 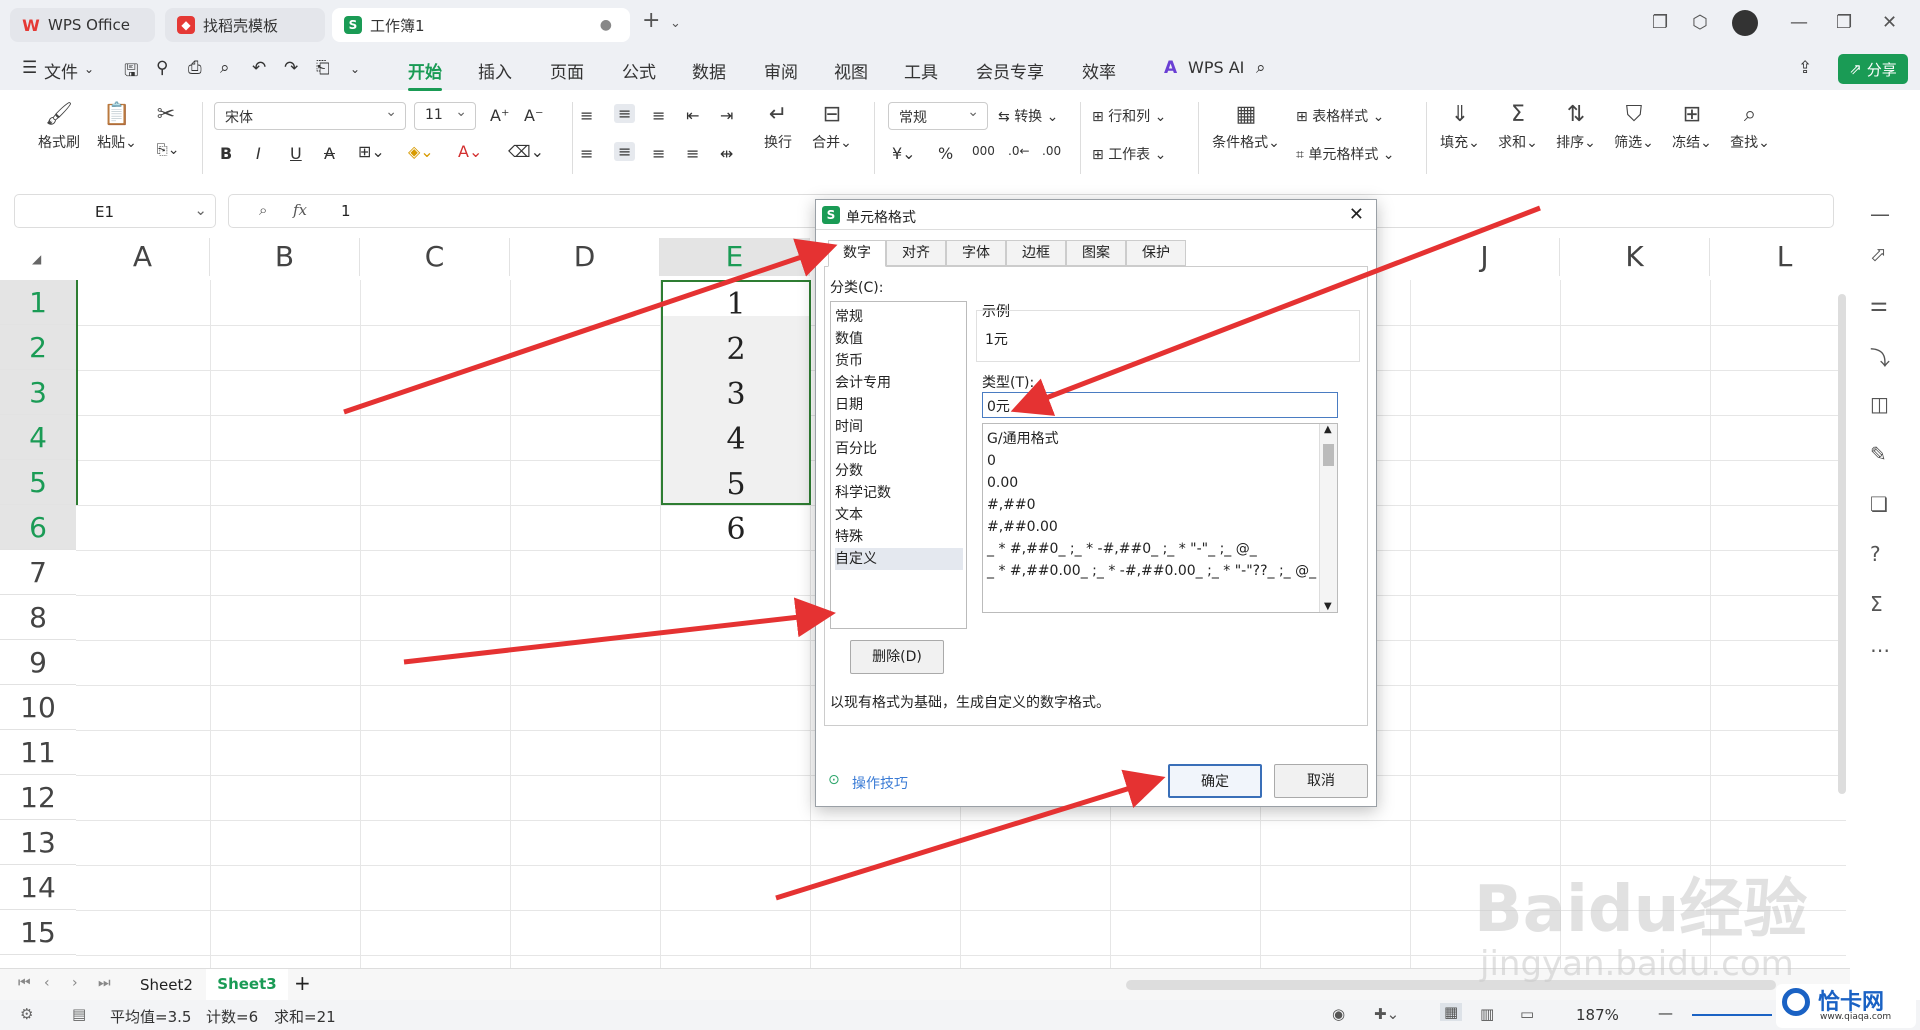 What do you see at coordinates (904, 153) in the screenshot?
I see `currency-icon: ¥⌄` at bounding box center [904, 153].